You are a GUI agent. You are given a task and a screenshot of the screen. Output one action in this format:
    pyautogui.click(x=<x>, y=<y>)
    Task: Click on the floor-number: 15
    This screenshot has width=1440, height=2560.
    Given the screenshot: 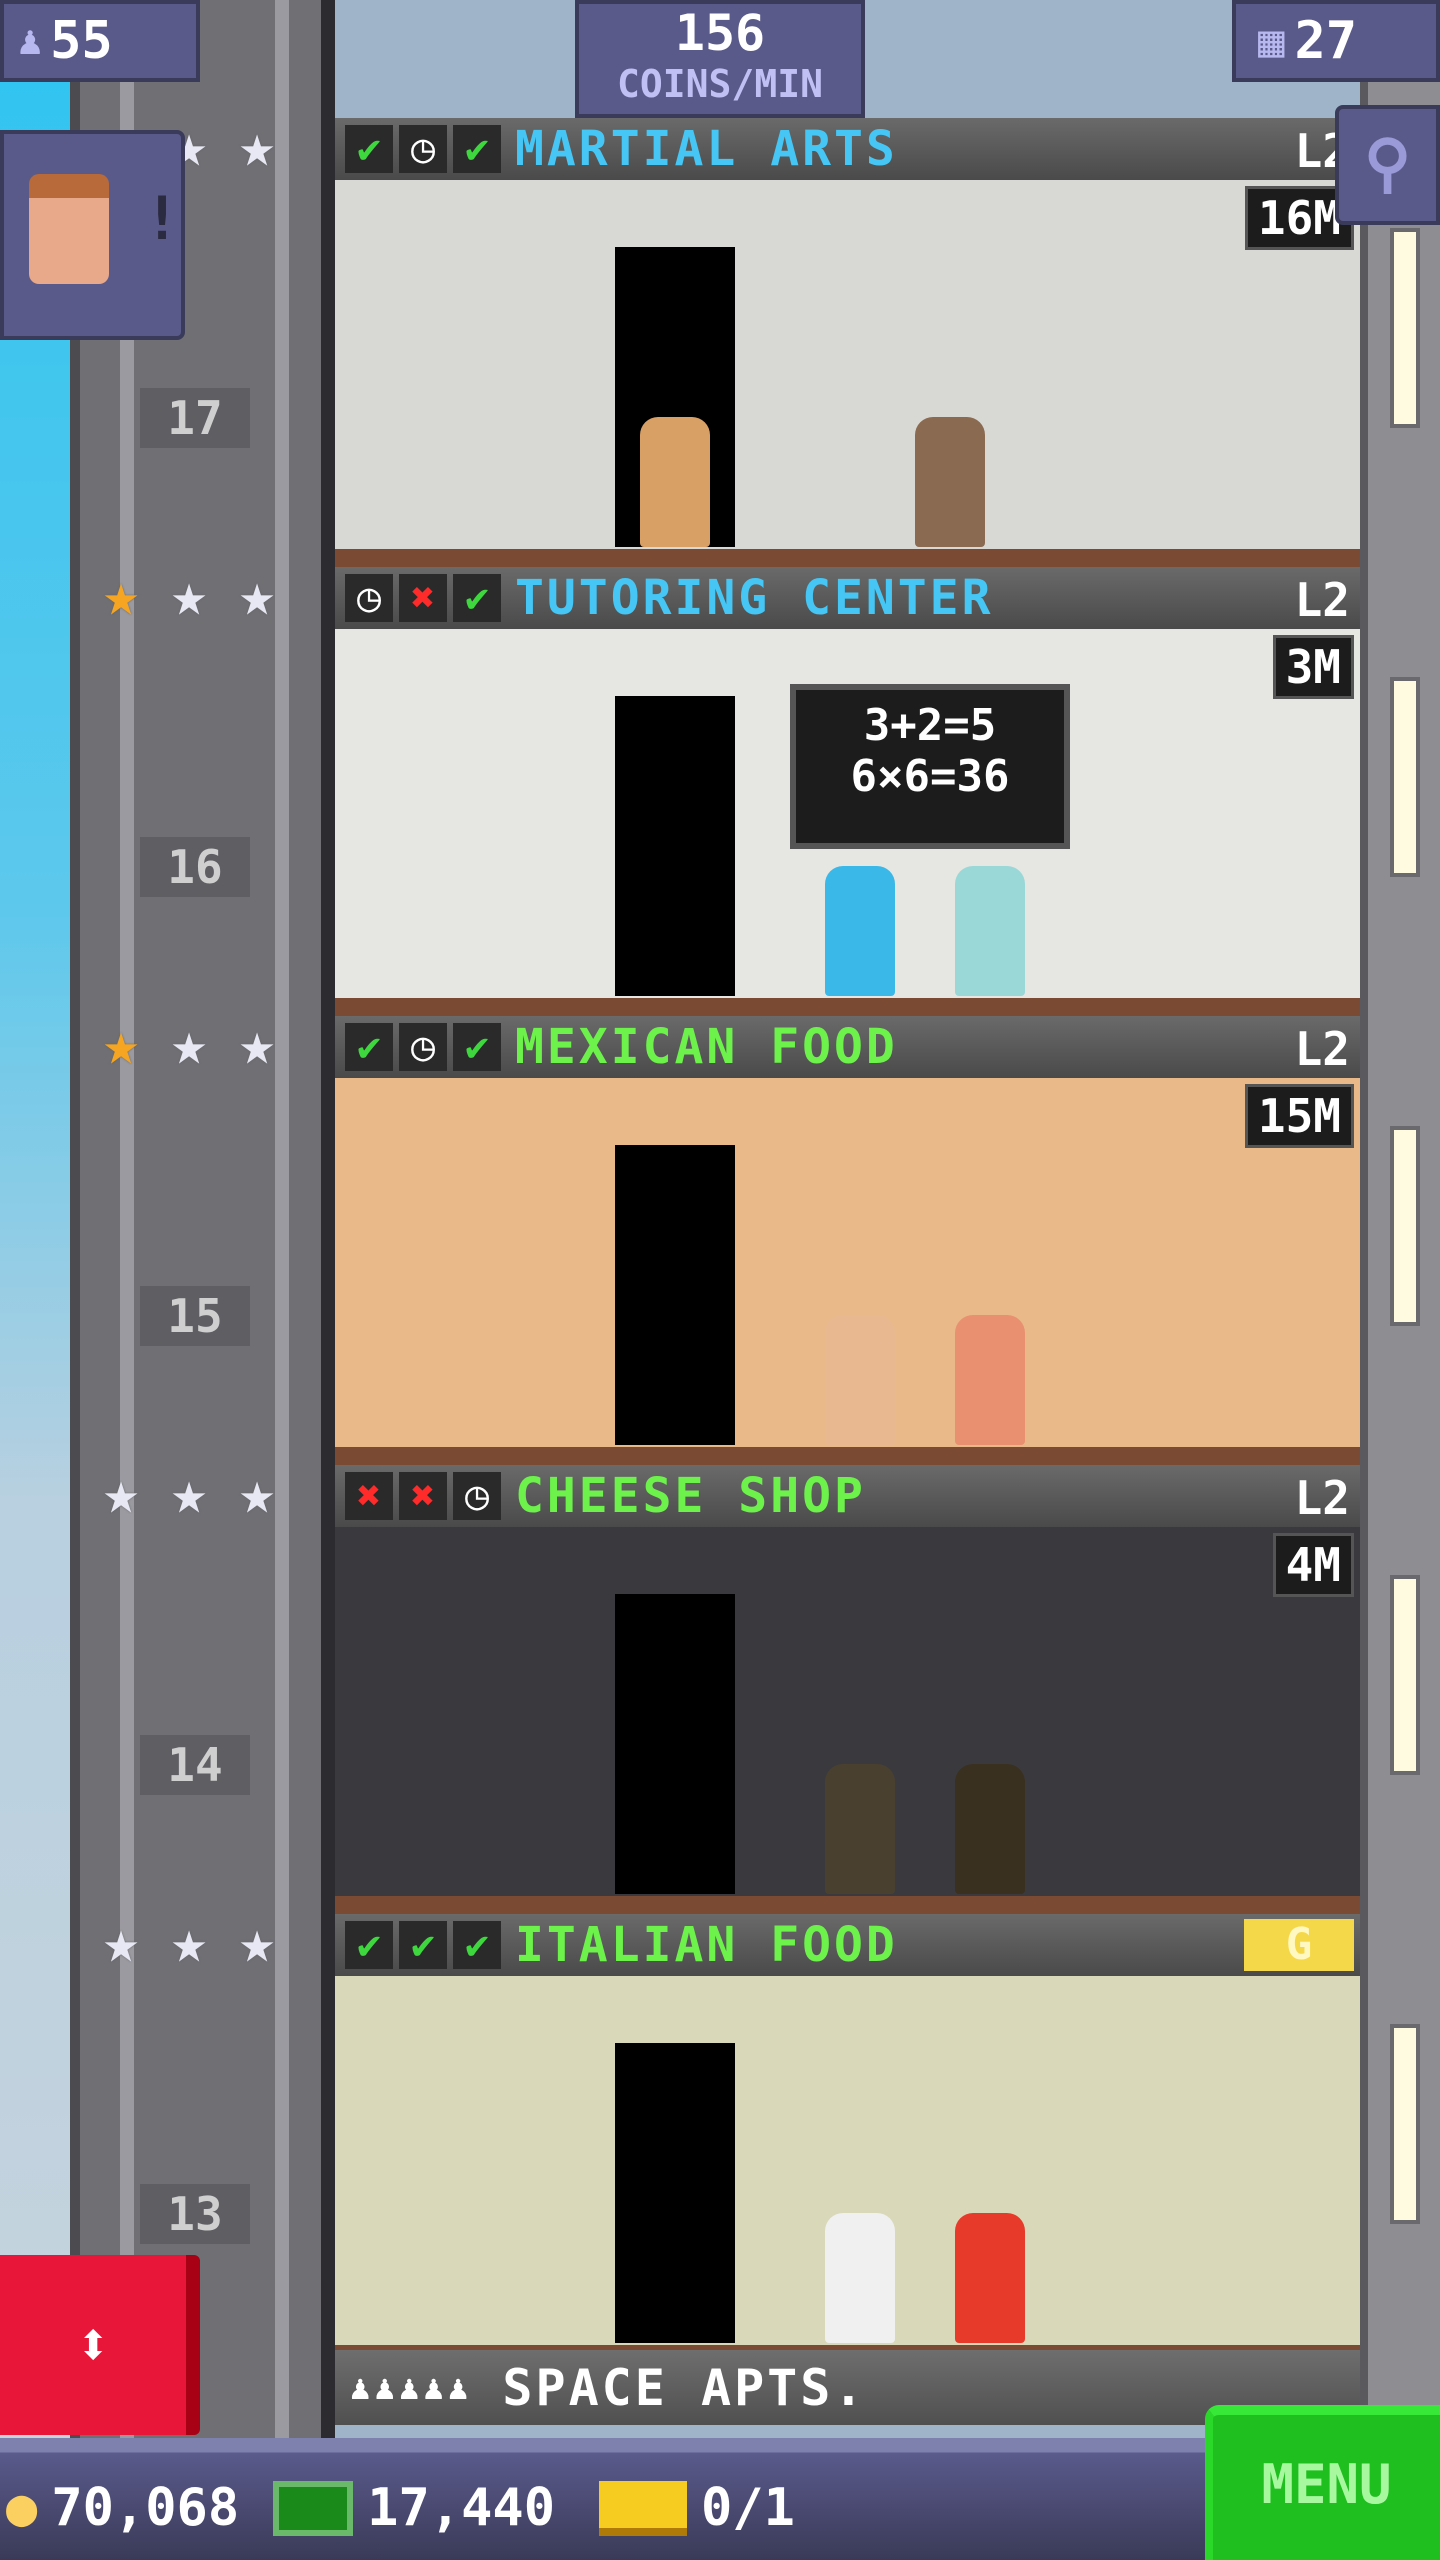 What is the action you would take?
    pyautogui.click(x=195, y=1316)
    